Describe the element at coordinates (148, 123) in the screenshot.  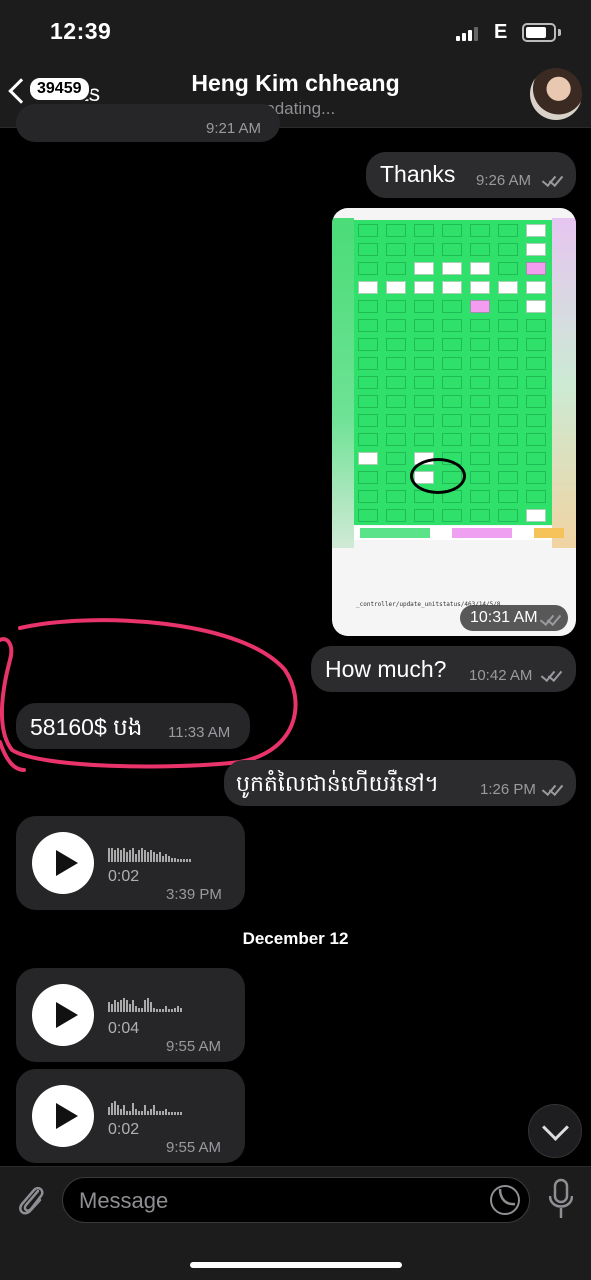
I see `previous-message: 9:21 AM` at that location.